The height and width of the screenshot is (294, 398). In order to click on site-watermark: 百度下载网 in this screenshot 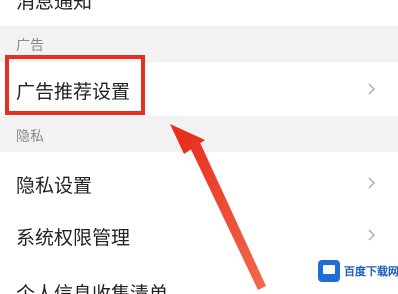, I will do `click(357, 272)`.